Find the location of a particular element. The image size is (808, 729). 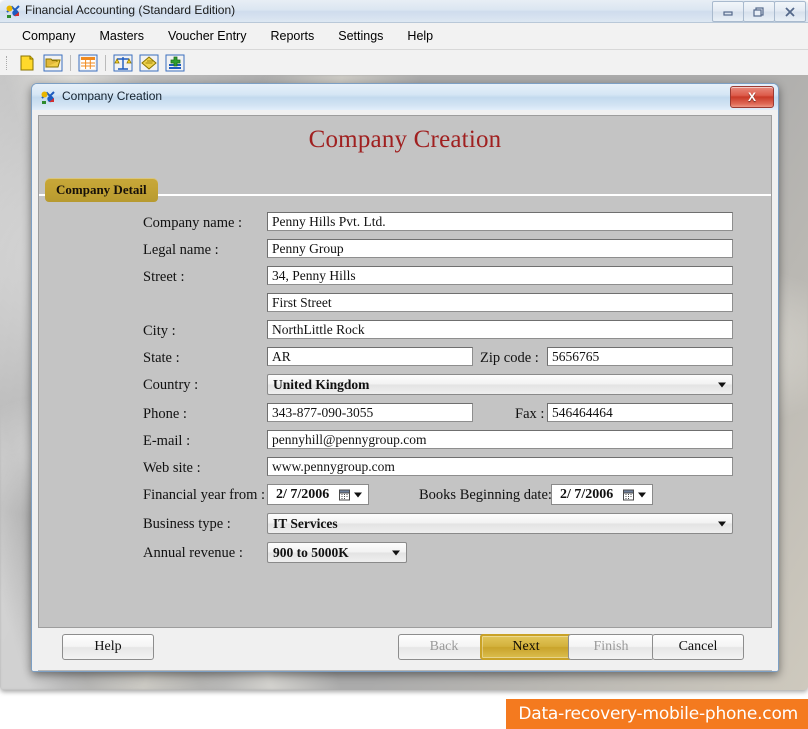

menu-item-company: Company is located at coordinates (49, 36).